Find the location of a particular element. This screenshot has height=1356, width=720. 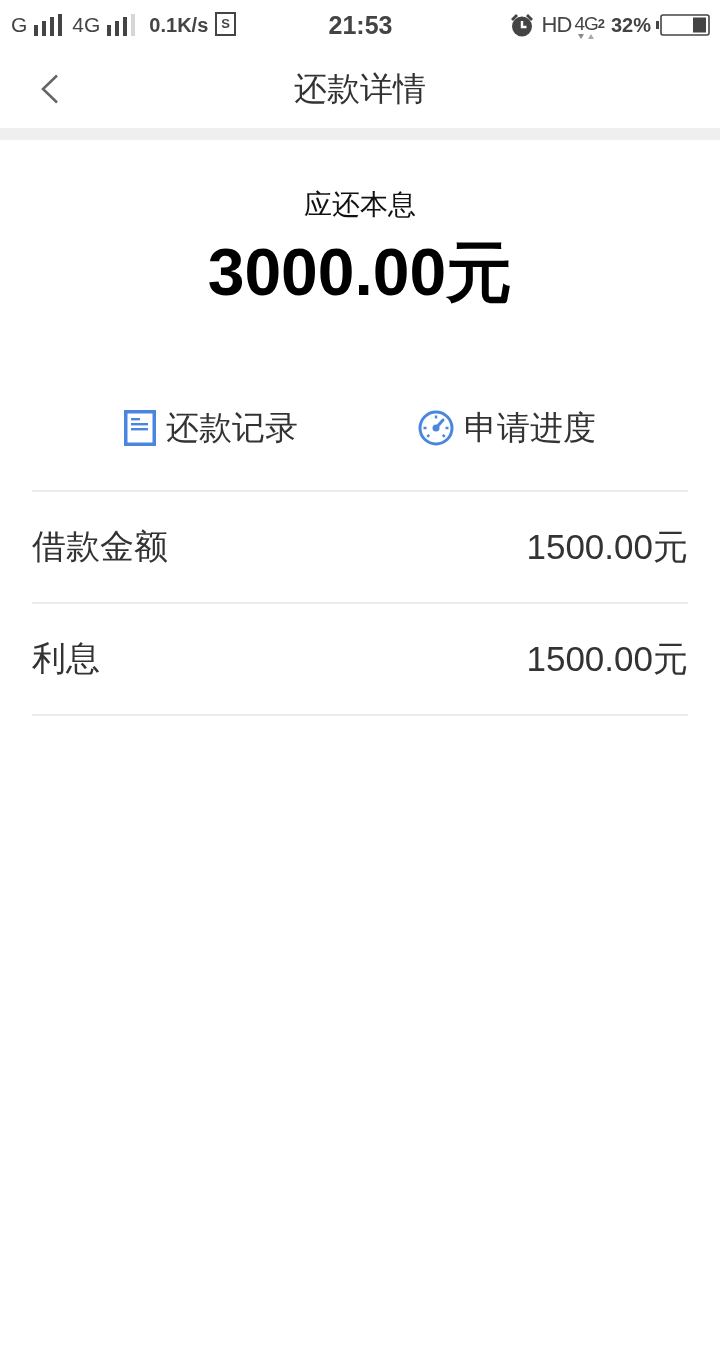

amount-label: 应还本息 is located at coordinates (360, 205).